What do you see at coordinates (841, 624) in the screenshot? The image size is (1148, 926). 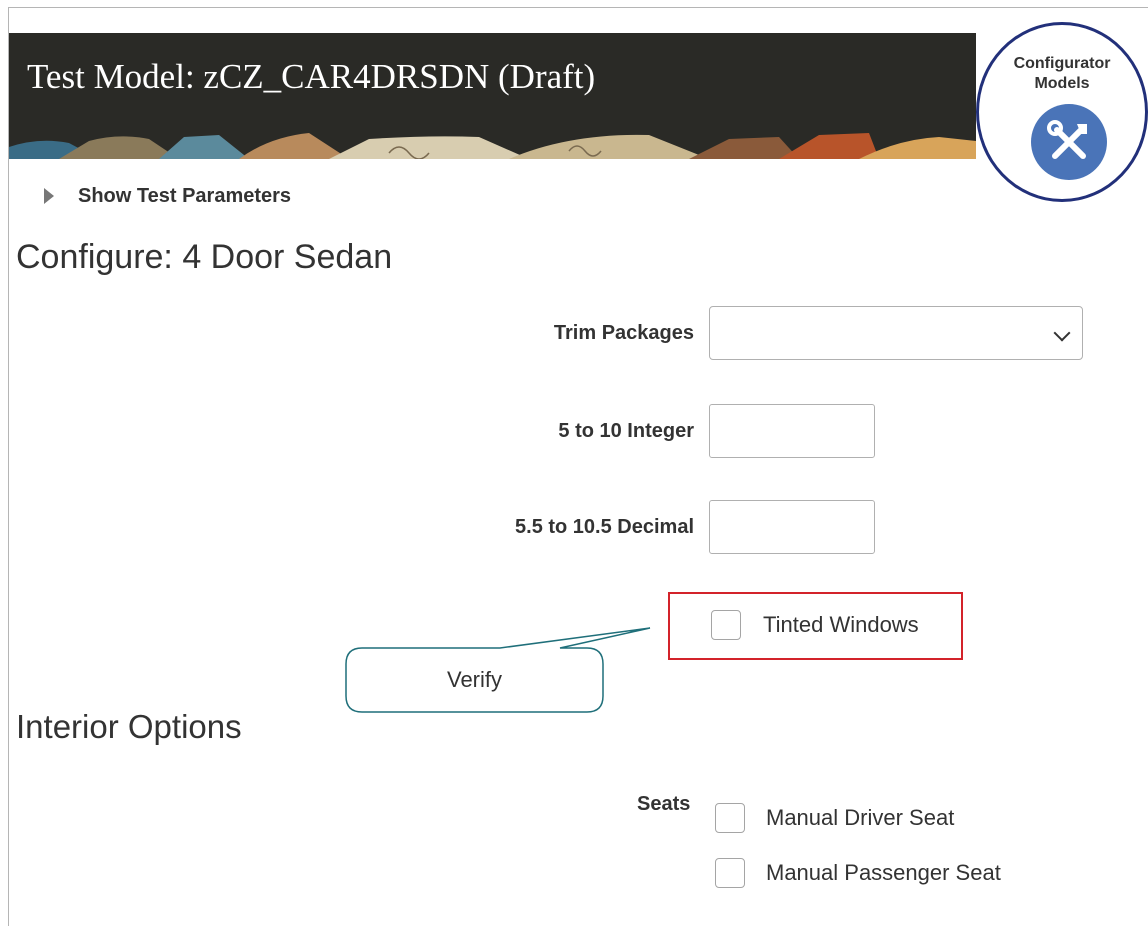 I see `tinted-windows-label: Tinted Windows` at bounding box center [841, 624].